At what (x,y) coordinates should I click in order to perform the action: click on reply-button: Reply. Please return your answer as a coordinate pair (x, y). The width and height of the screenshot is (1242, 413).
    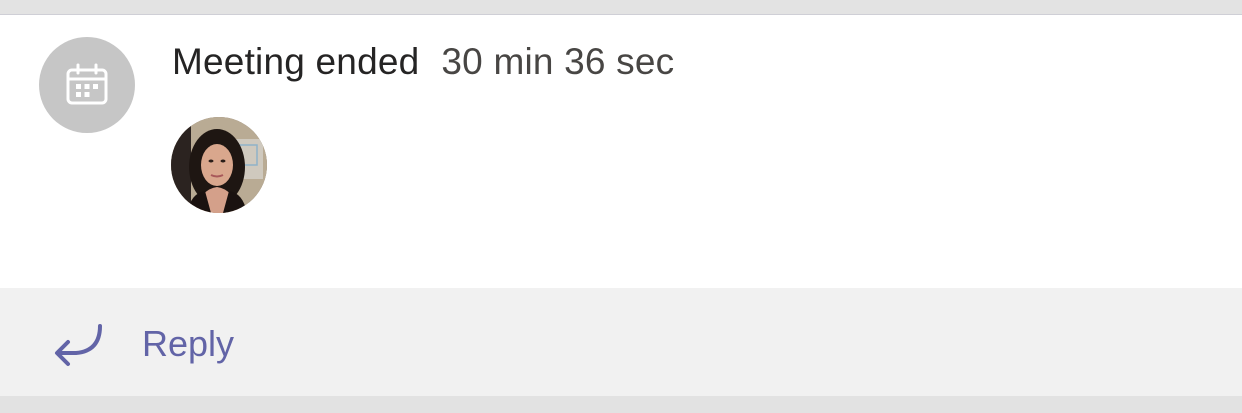
    Looking at the image, I should click on (188, 344).